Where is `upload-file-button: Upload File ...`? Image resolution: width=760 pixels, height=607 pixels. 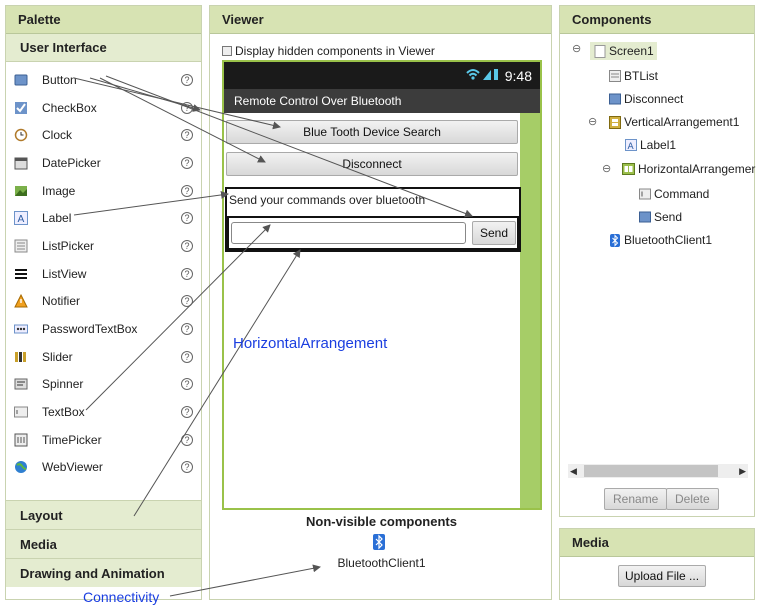 upload-file-button: Upload File ... is located at coordinates (662, 576).